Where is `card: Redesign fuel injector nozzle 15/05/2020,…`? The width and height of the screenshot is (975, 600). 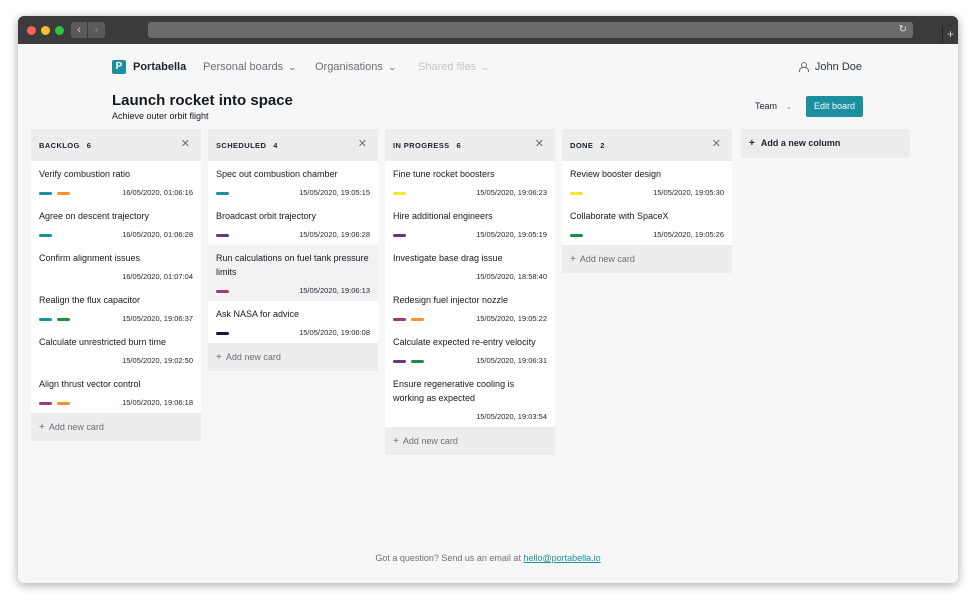 card: Redesign fuel injector nozzle 15/05/2020,… is located at coordinates (470, 308).